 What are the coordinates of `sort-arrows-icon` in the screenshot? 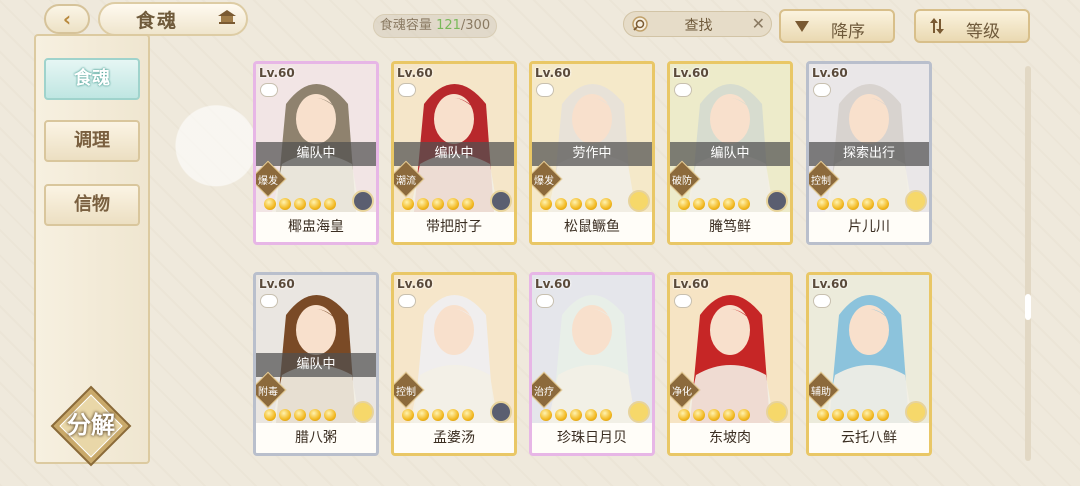 It's located at (937, 26).